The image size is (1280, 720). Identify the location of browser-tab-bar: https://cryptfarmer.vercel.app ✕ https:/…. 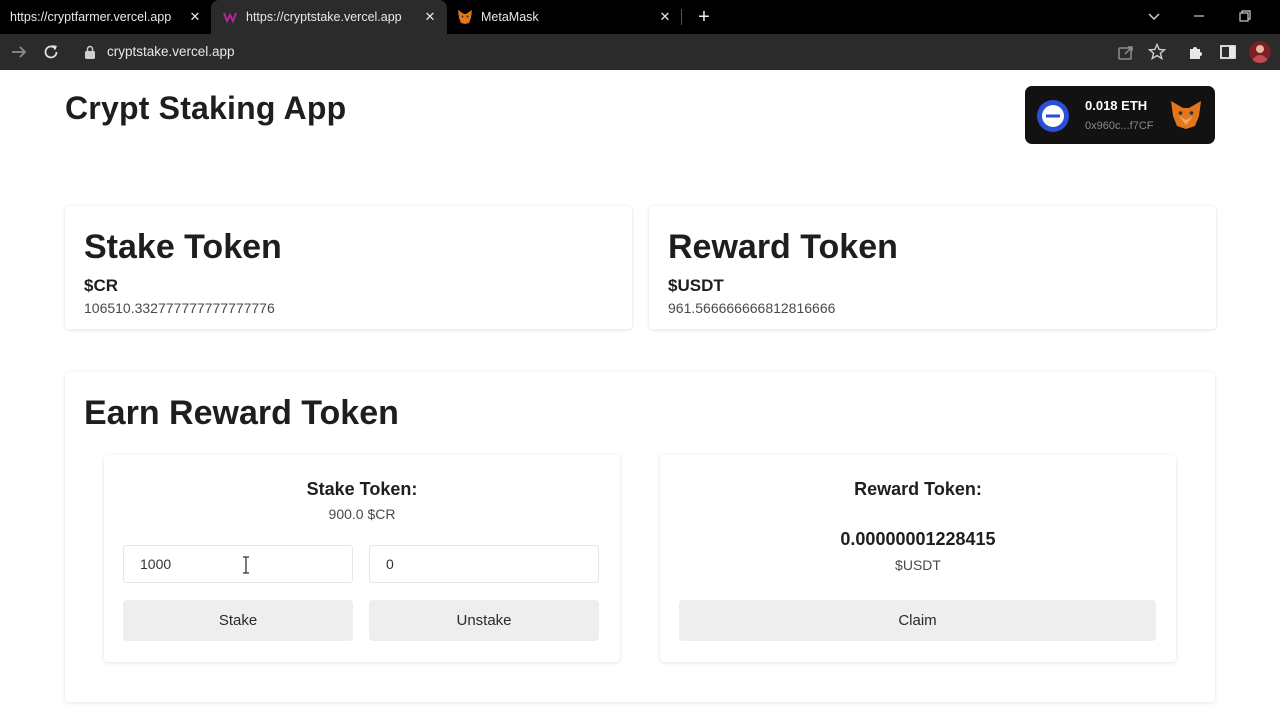
(640, 17).